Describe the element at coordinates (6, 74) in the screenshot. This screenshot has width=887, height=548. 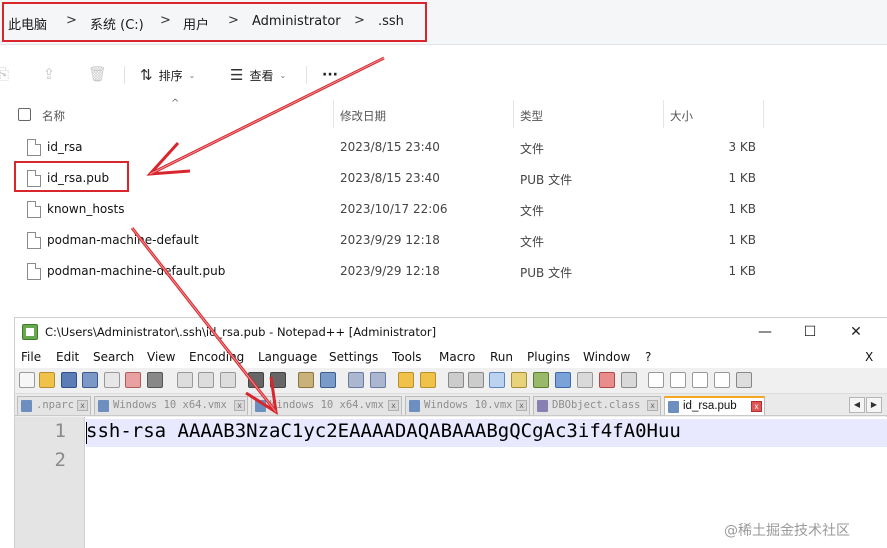
I see `copy-icon: ⎘` at that location.